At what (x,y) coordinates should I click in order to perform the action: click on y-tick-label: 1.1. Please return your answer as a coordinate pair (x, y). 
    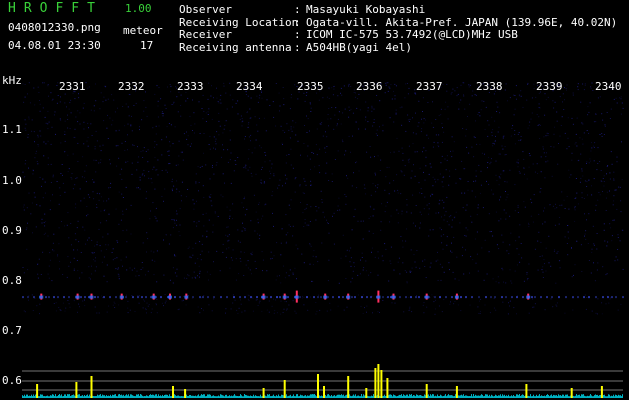
    Looking at the image, I should click on (12, 129).